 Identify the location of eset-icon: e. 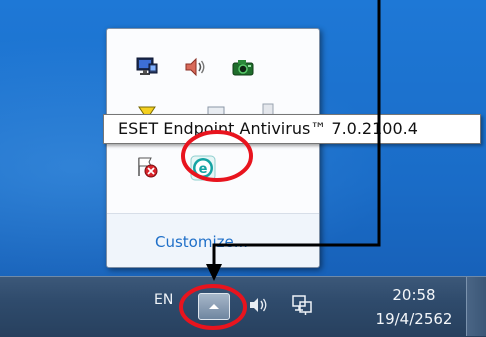
(203, 168).